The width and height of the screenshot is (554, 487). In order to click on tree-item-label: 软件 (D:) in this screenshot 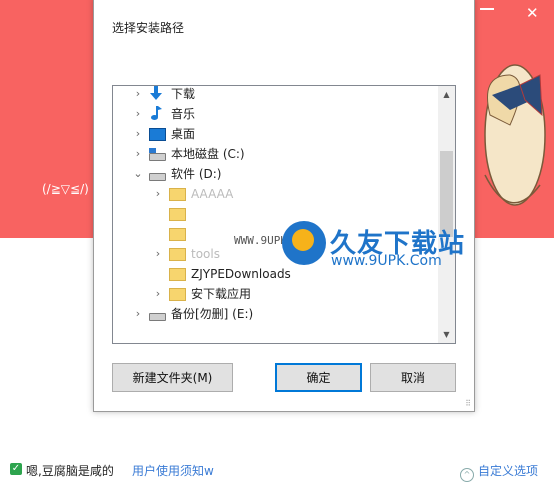, I will do `click(196, 174)`.